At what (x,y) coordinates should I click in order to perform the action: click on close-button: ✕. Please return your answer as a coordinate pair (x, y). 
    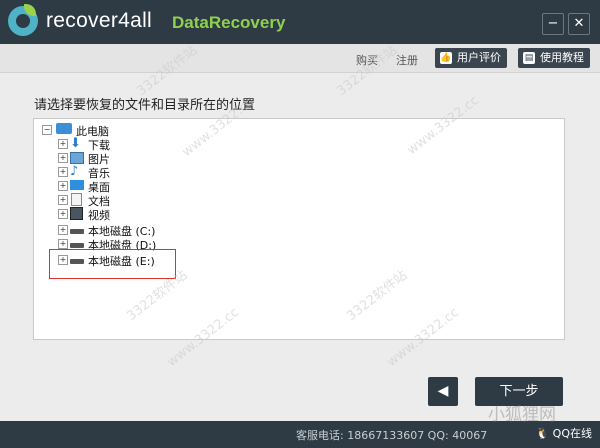
    Looking at the image, I should click on (579, 24).